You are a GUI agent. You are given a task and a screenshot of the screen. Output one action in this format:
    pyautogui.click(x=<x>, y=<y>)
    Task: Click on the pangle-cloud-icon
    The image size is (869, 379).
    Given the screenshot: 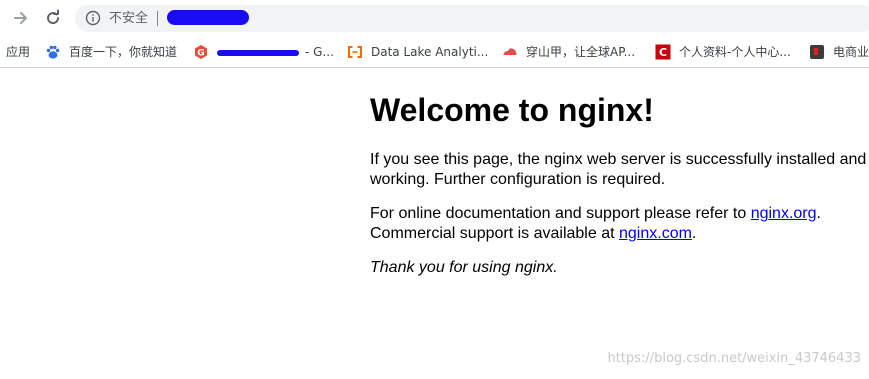 What is the action you would take?
    pyautogui.click(x=510, y=52)
    